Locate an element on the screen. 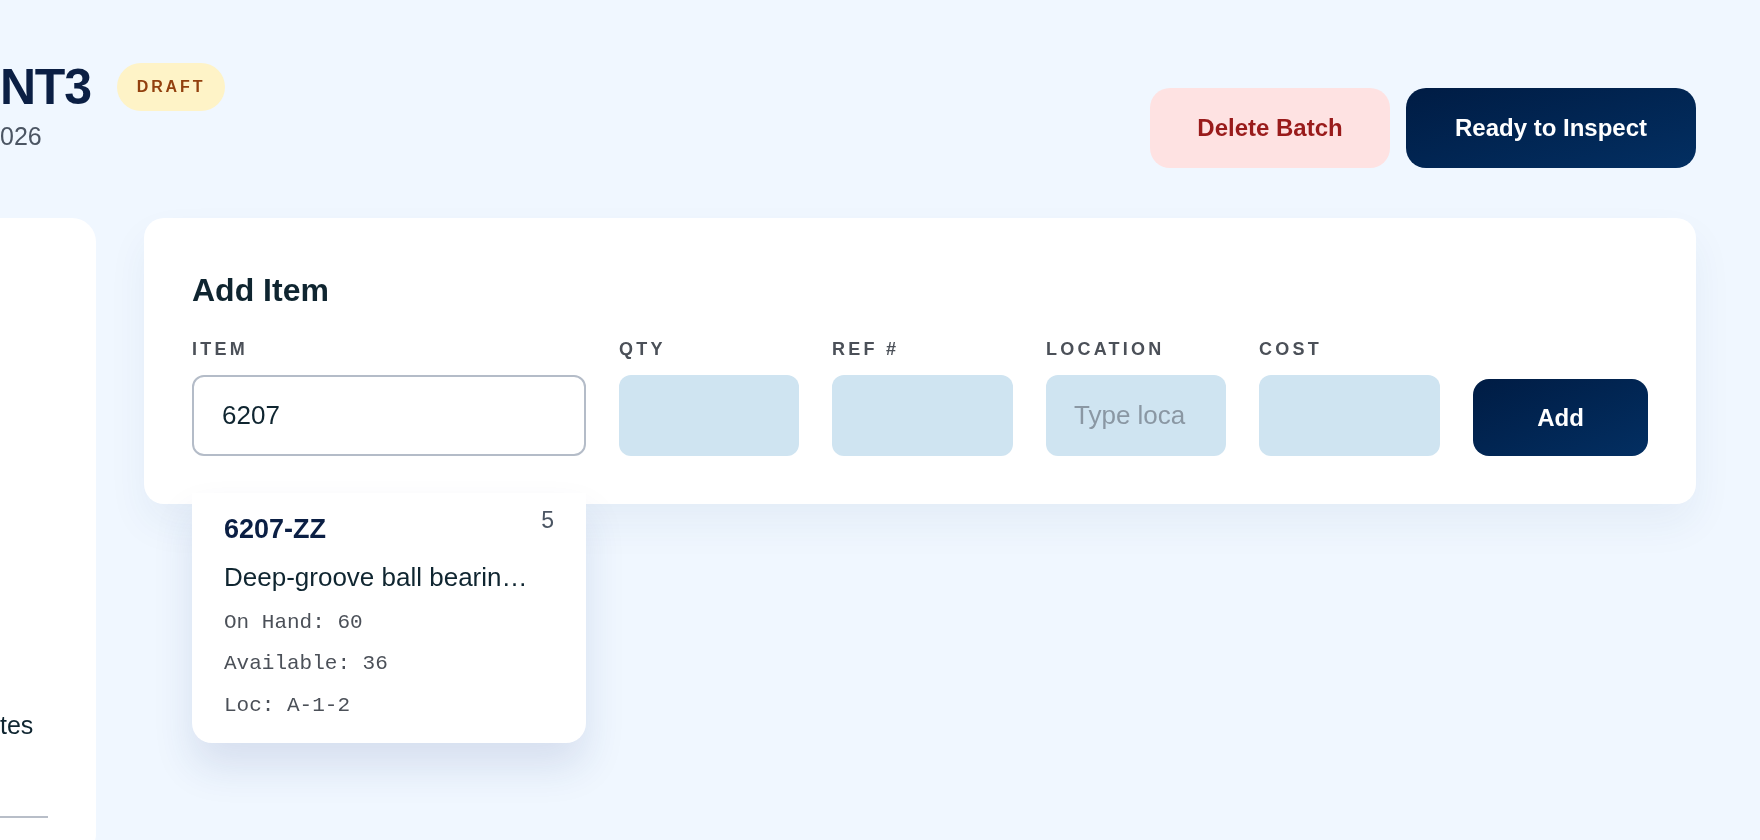 The image size is (1760, 840). inspect-button: Ready to Inspect is located at coordinates (1551, 128).